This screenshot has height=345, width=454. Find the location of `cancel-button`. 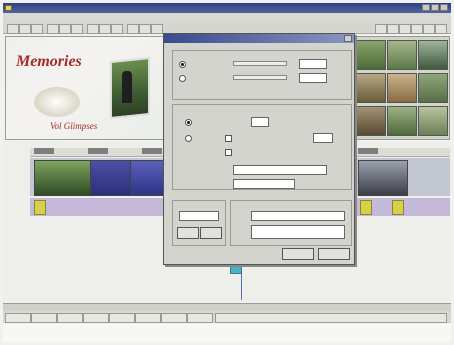

cancel-button is located at coordinates (334, 254).